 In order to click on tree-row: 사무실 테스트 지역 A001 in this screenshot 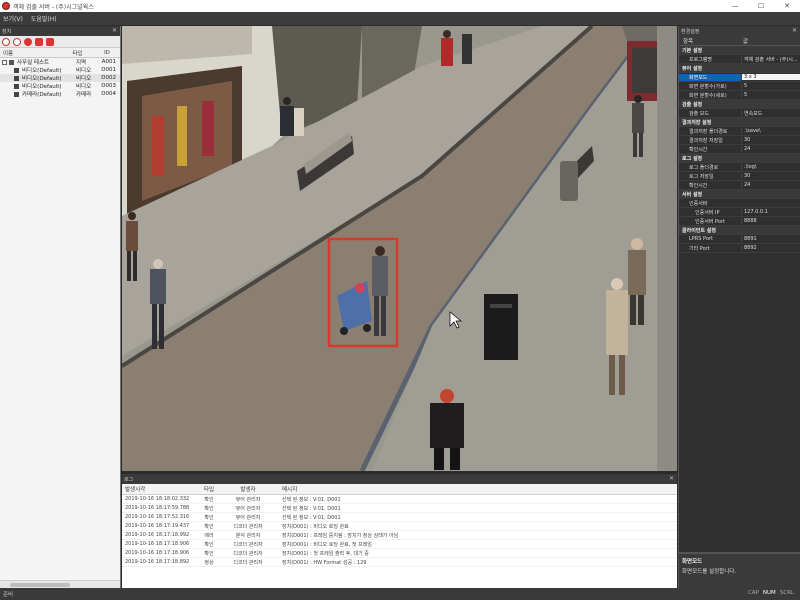, I will do `click(60, 62)`.